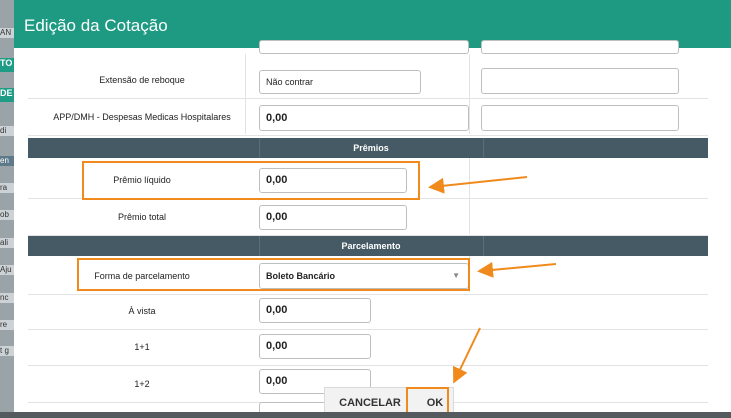  What do you see at coordinates (478, 185) in the screenshot?
I see `arrow-to-premio-liquido` at bounding box center [478, 185].